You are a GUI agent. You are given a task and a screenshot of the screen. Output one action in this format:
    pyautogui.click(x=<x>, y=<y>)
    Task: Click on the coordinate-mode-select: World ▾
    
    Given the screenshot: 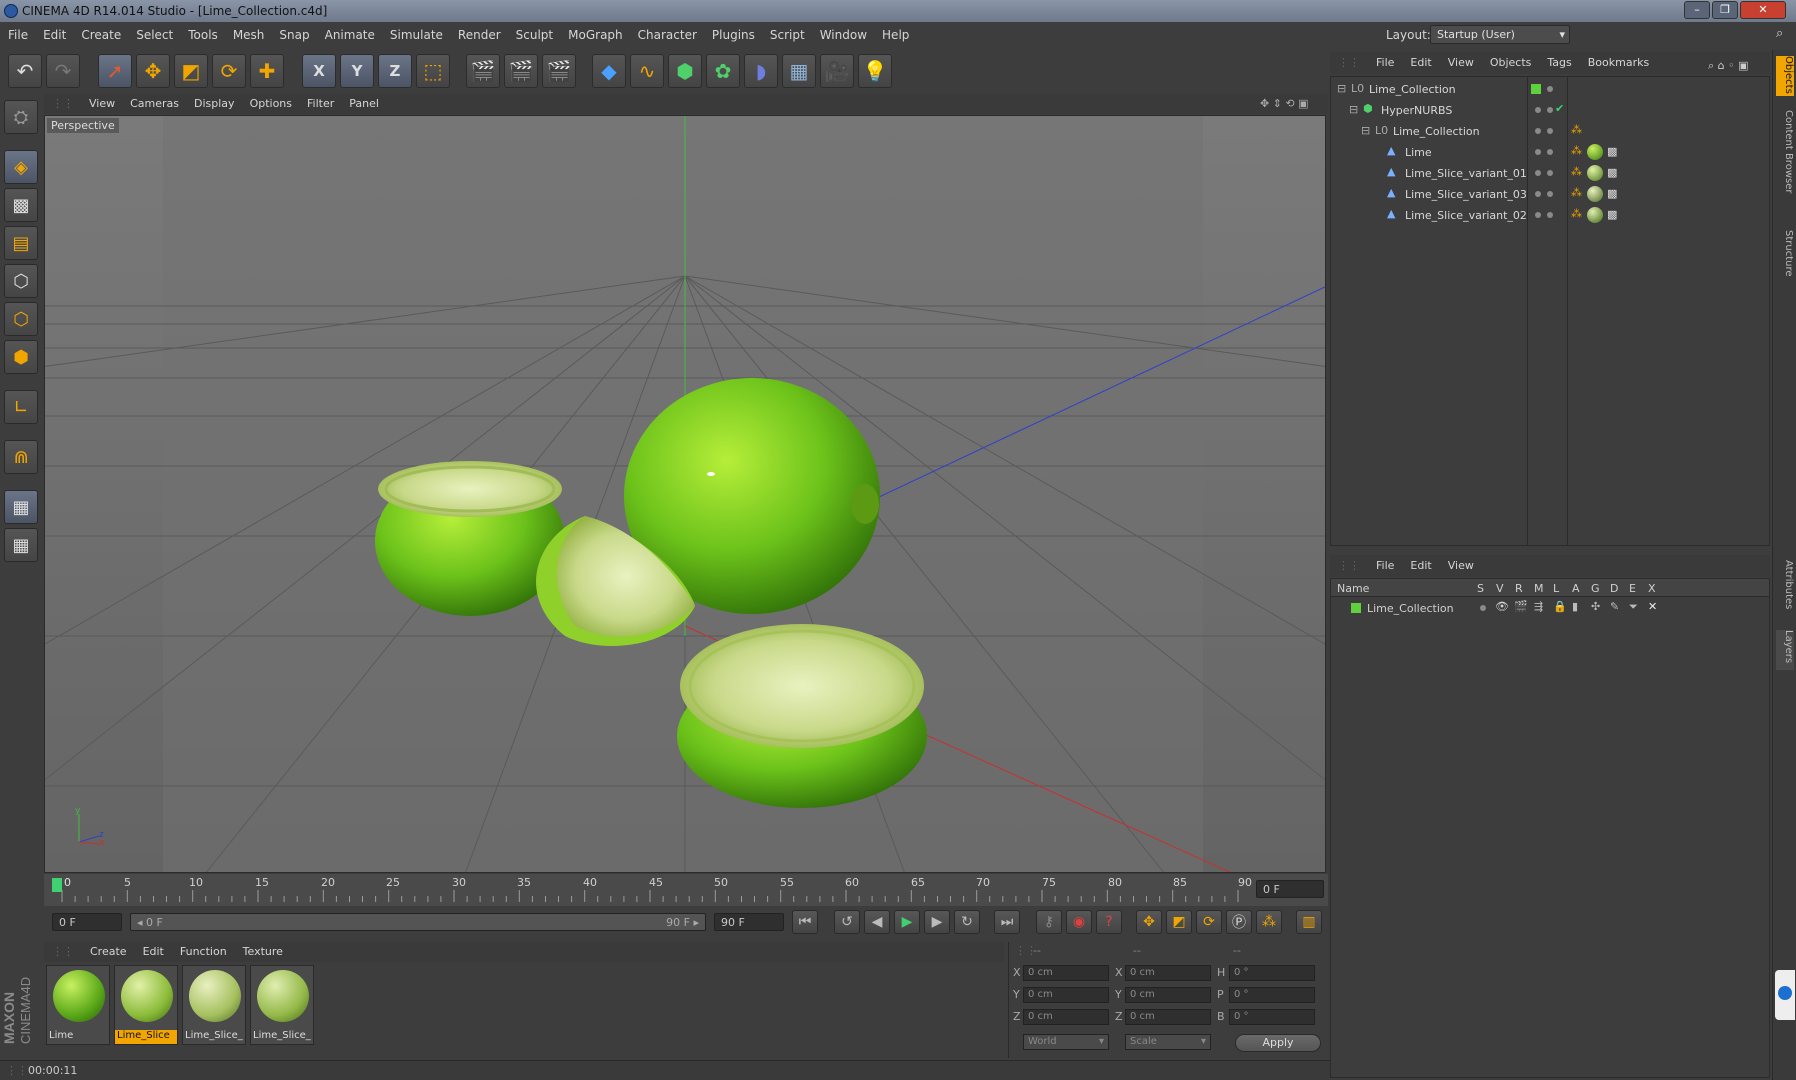 What is the action you would take?
    pyautogui.click(x=1066, y=1042)
    